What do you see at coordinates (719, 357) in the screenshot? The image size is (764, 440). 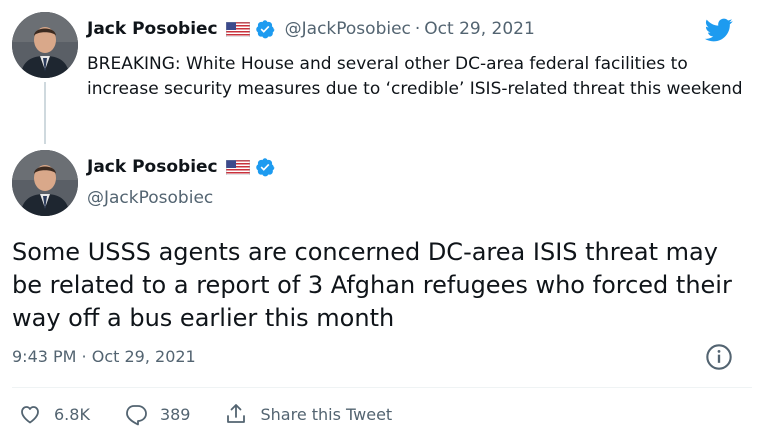 I see `info-icon` at bounding box center [719, 357].